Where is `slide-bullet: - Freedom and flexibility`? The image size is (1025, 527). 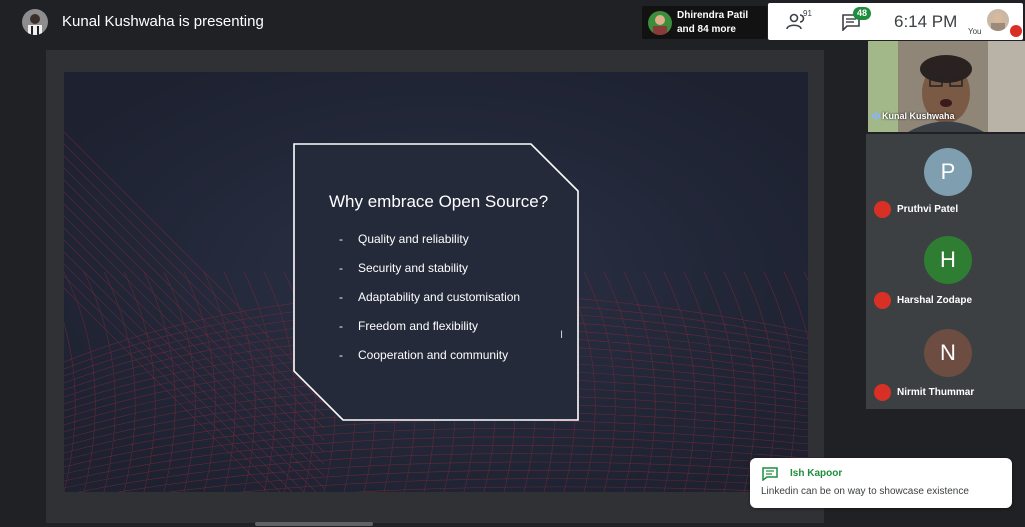
slide-bullet: - Freedom and flexibility is located at coordinates (409, 326).